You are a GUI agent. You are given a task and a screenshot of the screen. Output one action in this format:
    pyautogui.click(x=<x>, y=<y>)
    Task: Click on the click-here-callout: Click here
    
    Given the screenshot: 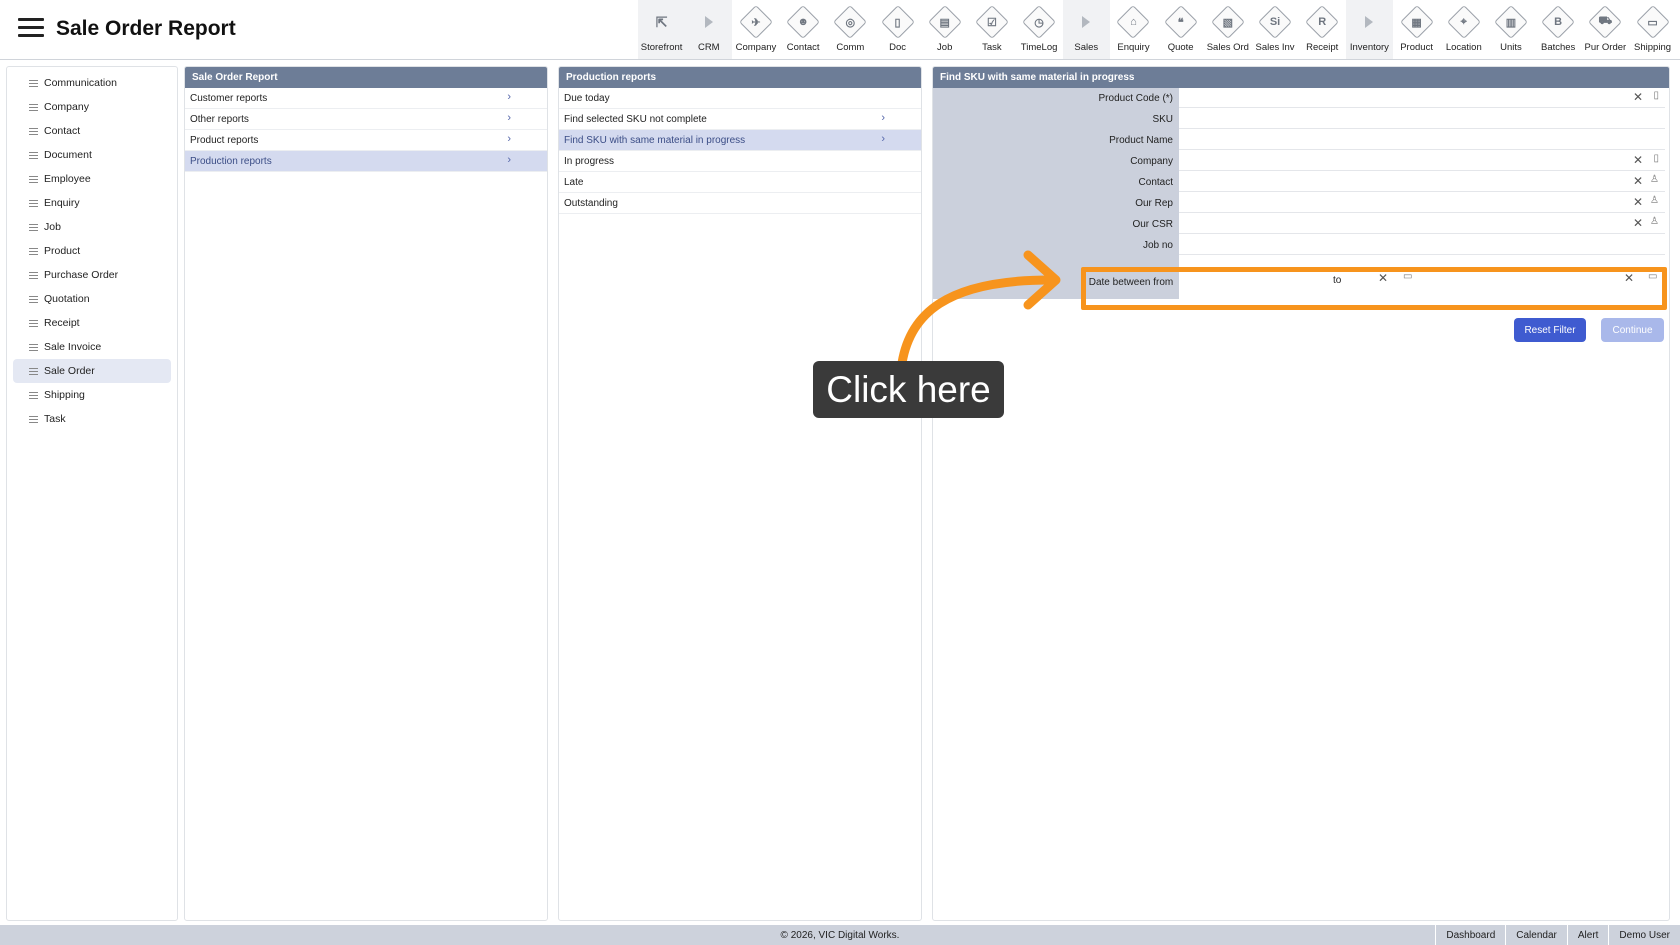 What is the action you would take?
    pyautogui.click(x=908, y=389)
    